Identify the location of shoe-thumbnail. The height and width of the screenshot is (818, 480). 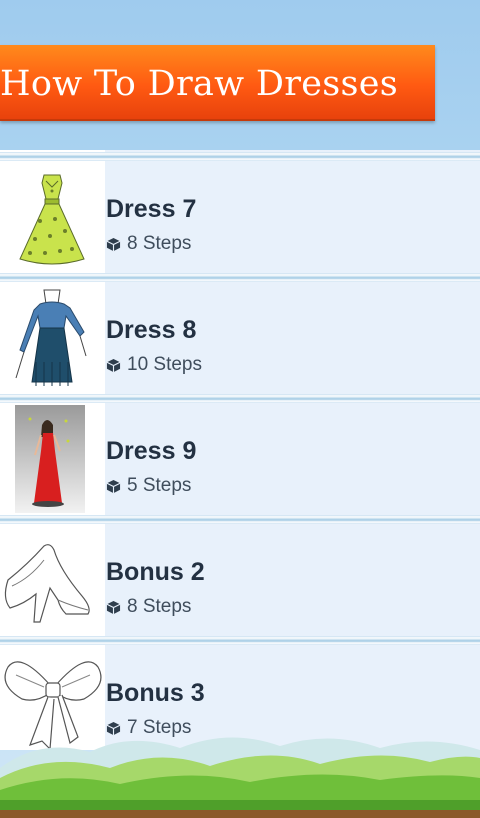
(52, 580).